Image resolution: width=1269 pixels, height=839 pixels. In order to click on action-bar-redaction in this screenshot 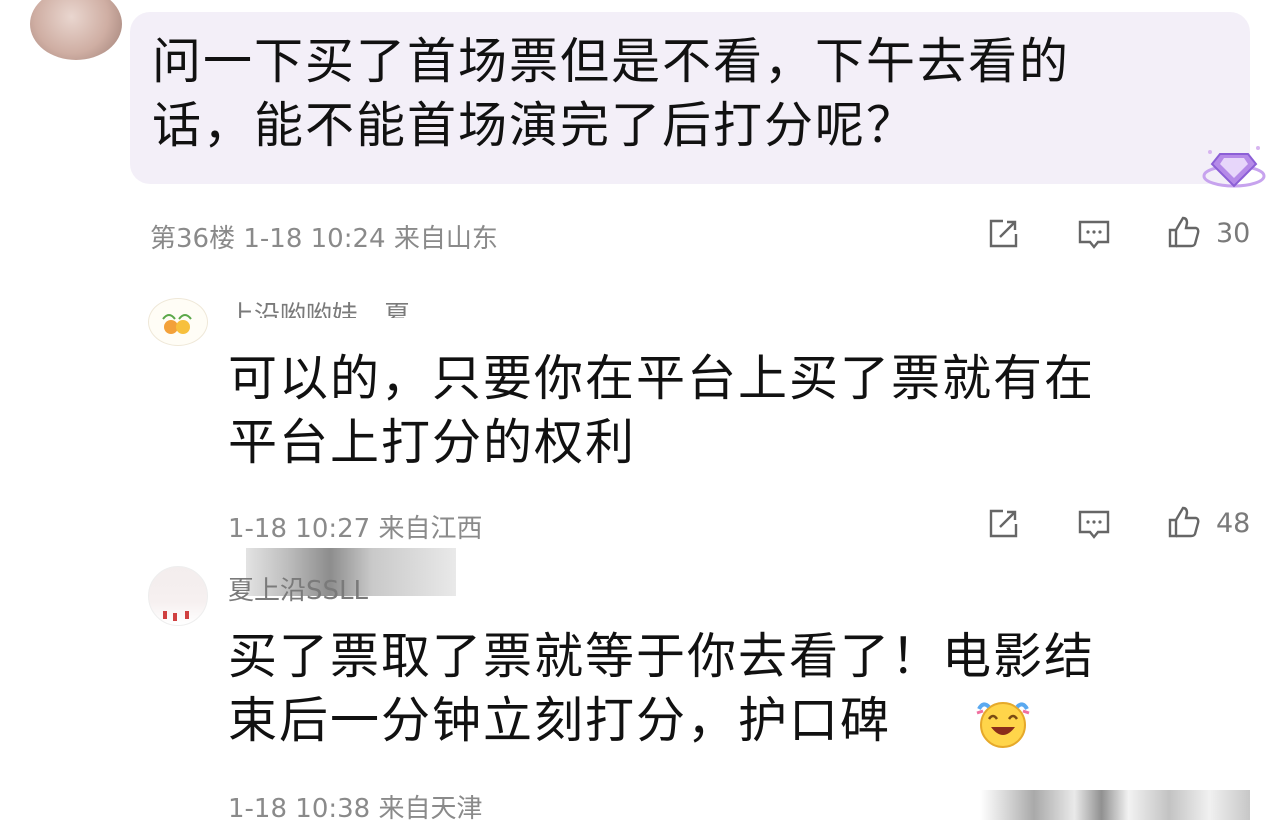, I will do `click(1115, 805)`.